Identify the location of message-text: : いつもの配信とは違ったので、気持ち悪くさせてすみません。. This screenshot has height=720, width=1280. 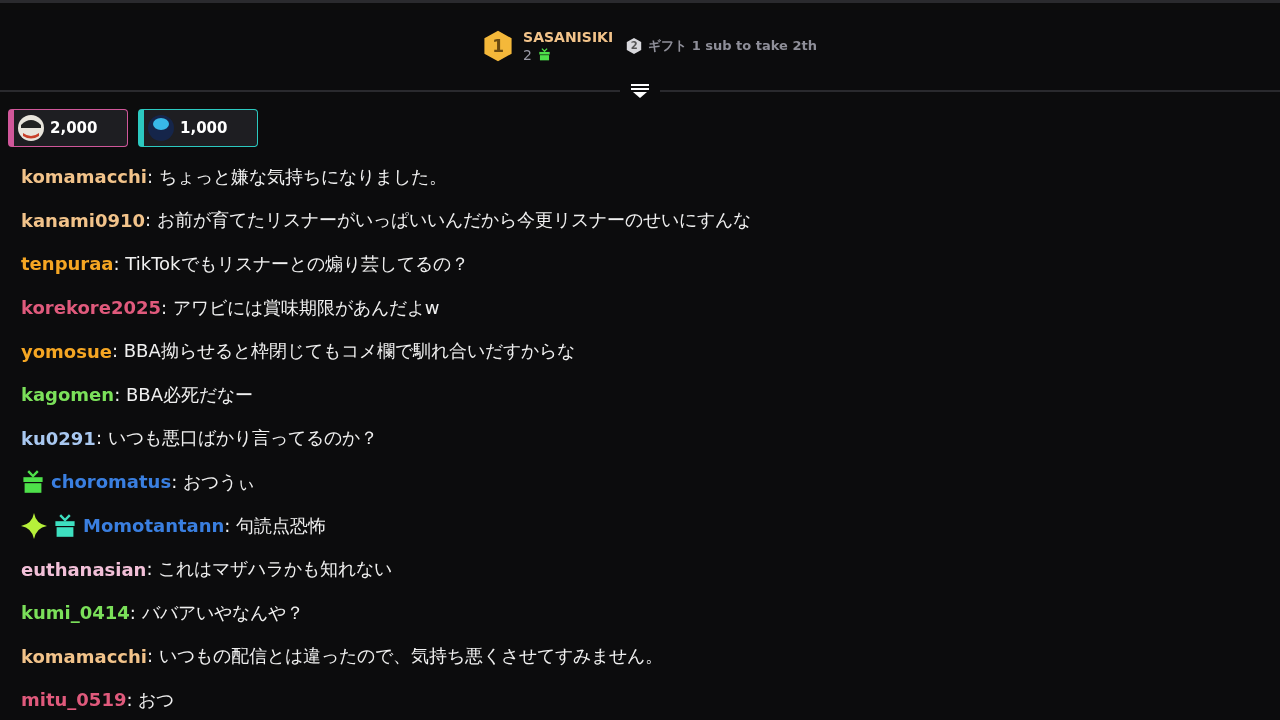
(405, 656).